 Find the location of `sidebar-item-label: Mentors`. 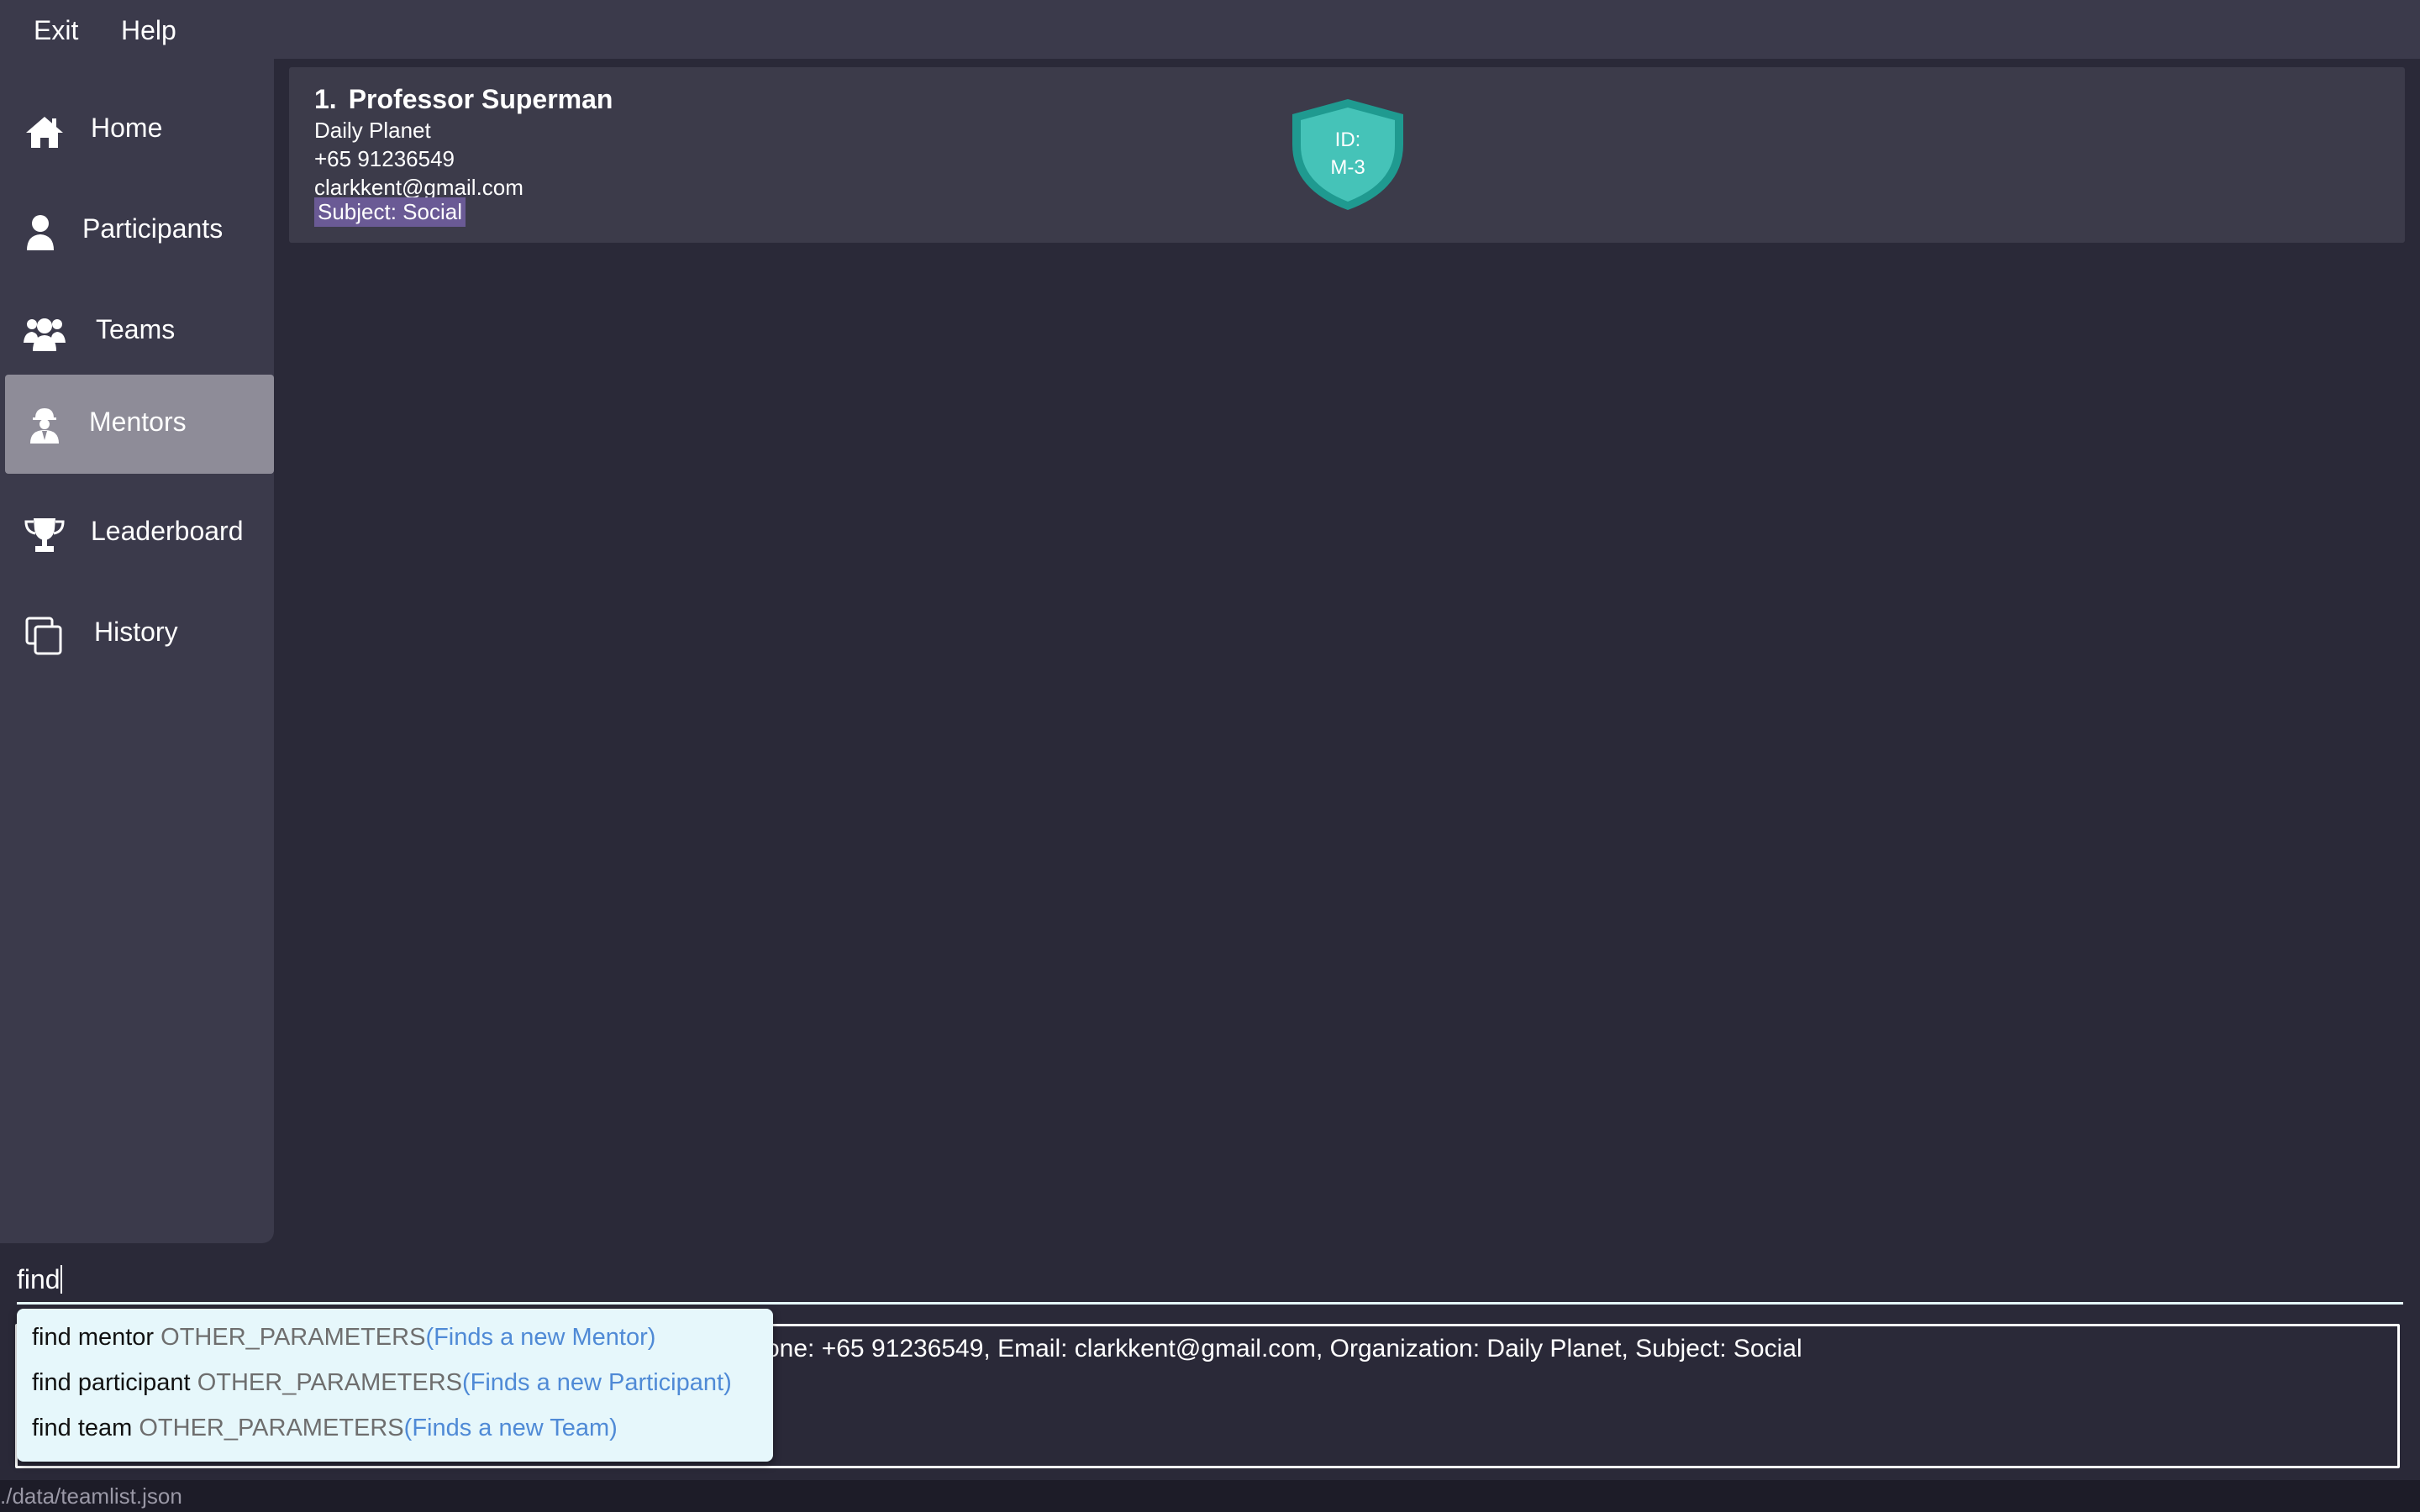

sidebar-item-label: Mentors is located at coordinates (138, 422).